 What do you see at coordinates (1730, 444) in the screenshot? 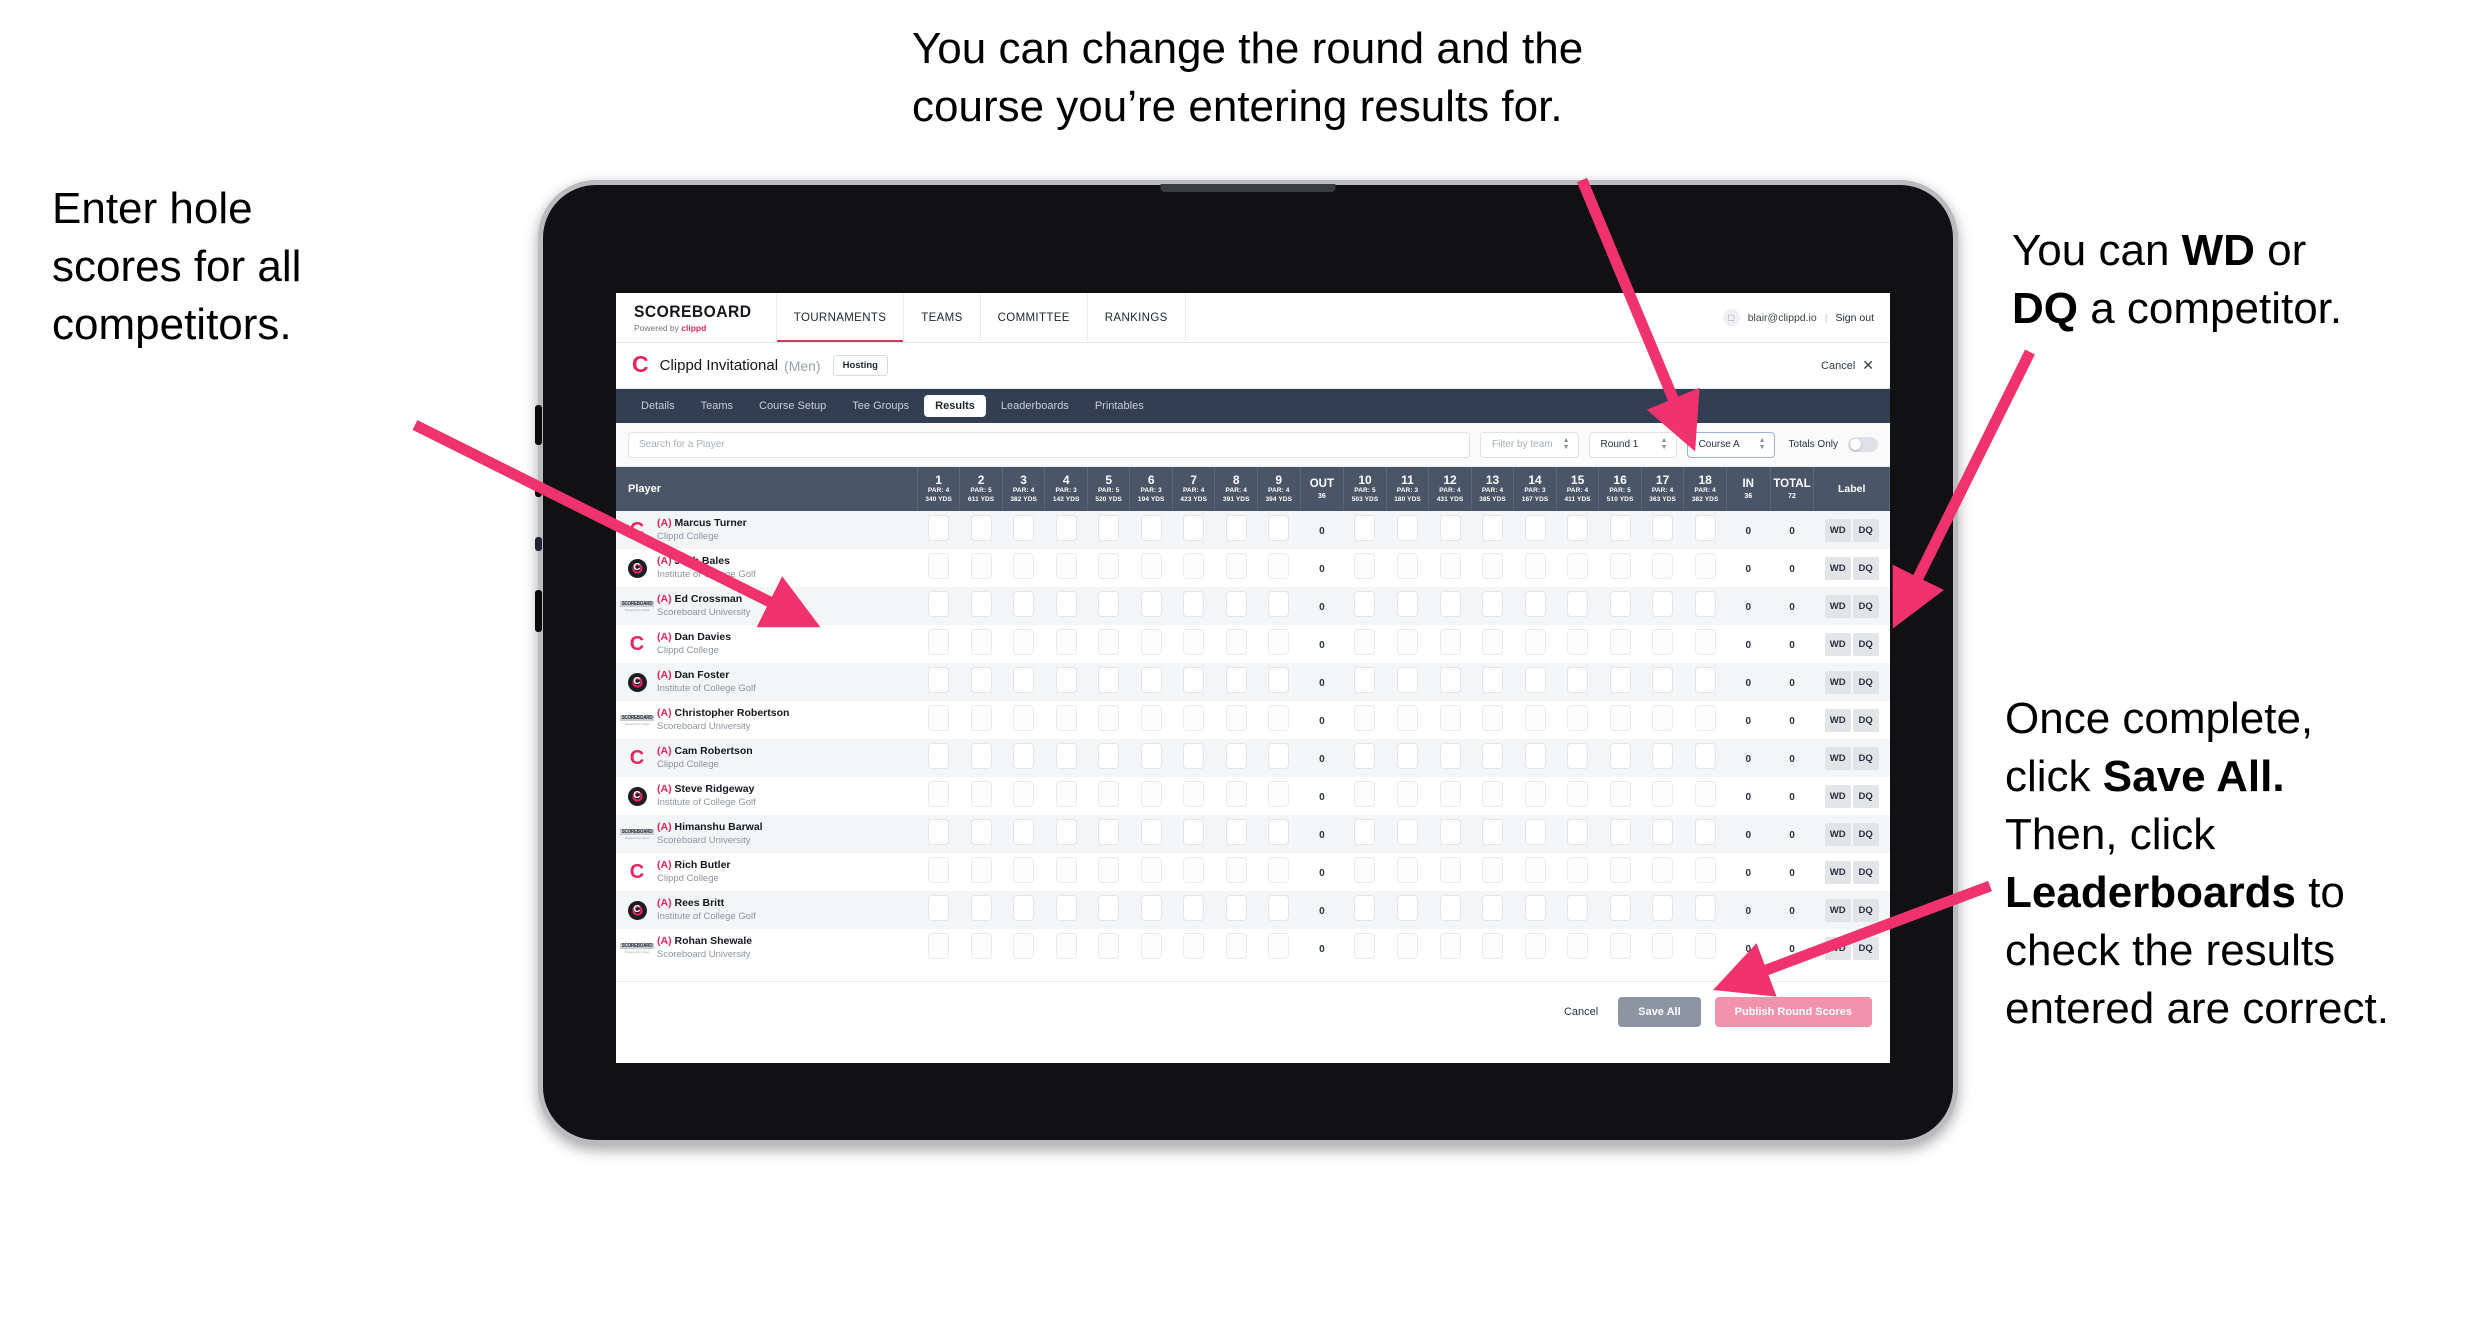
I see `course-select: Course A ▲ ▼` at bounding box center [1730, 444].